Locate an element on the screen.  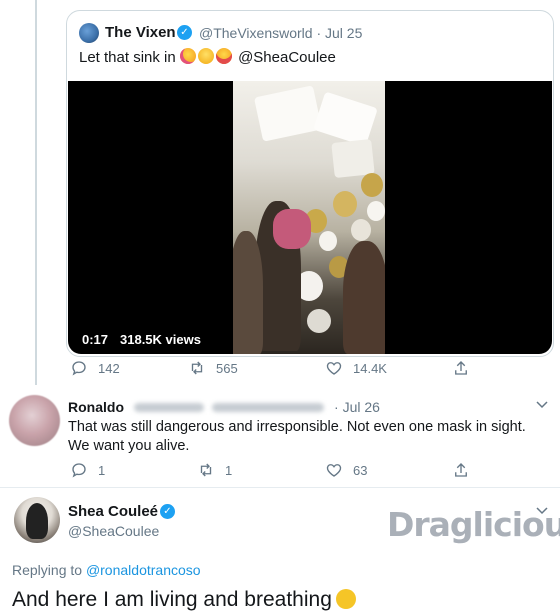
replying-prefix: Replying to is located at coordinates (47, 570).